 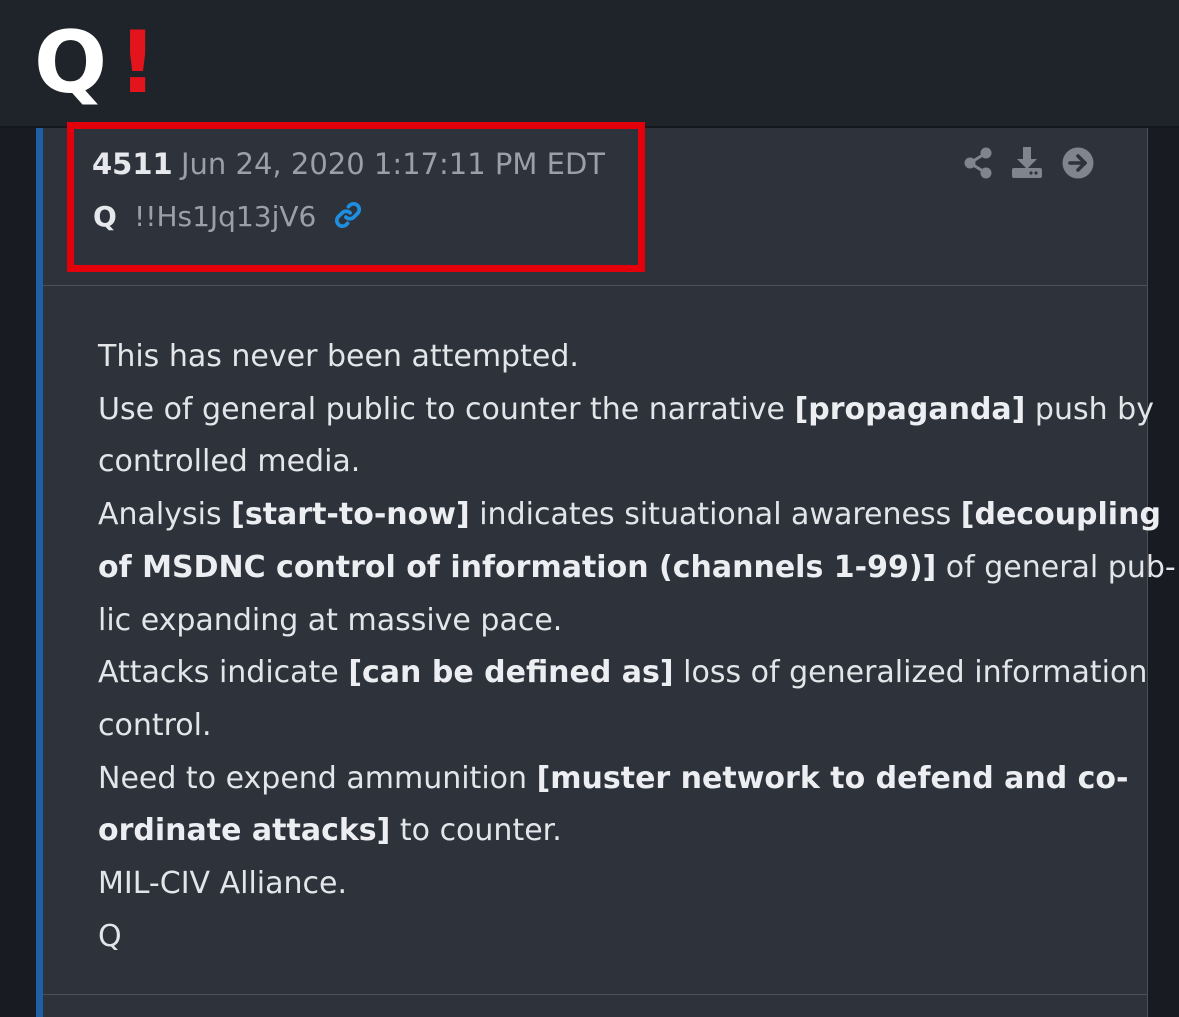 I want to click on arrow-circle-right-icon, so click(x=1078, y=163).